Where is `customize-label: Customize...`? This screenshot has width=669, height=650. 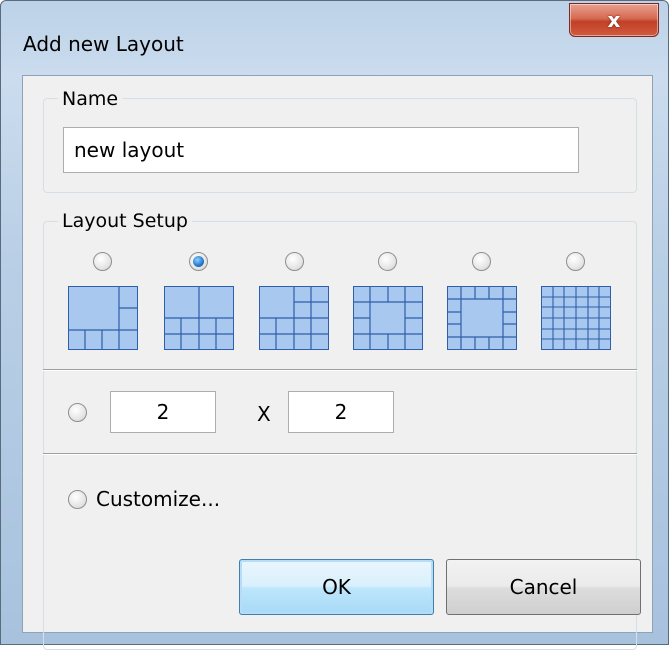 customize-label: Customize... is located at coordinates (158, 499).